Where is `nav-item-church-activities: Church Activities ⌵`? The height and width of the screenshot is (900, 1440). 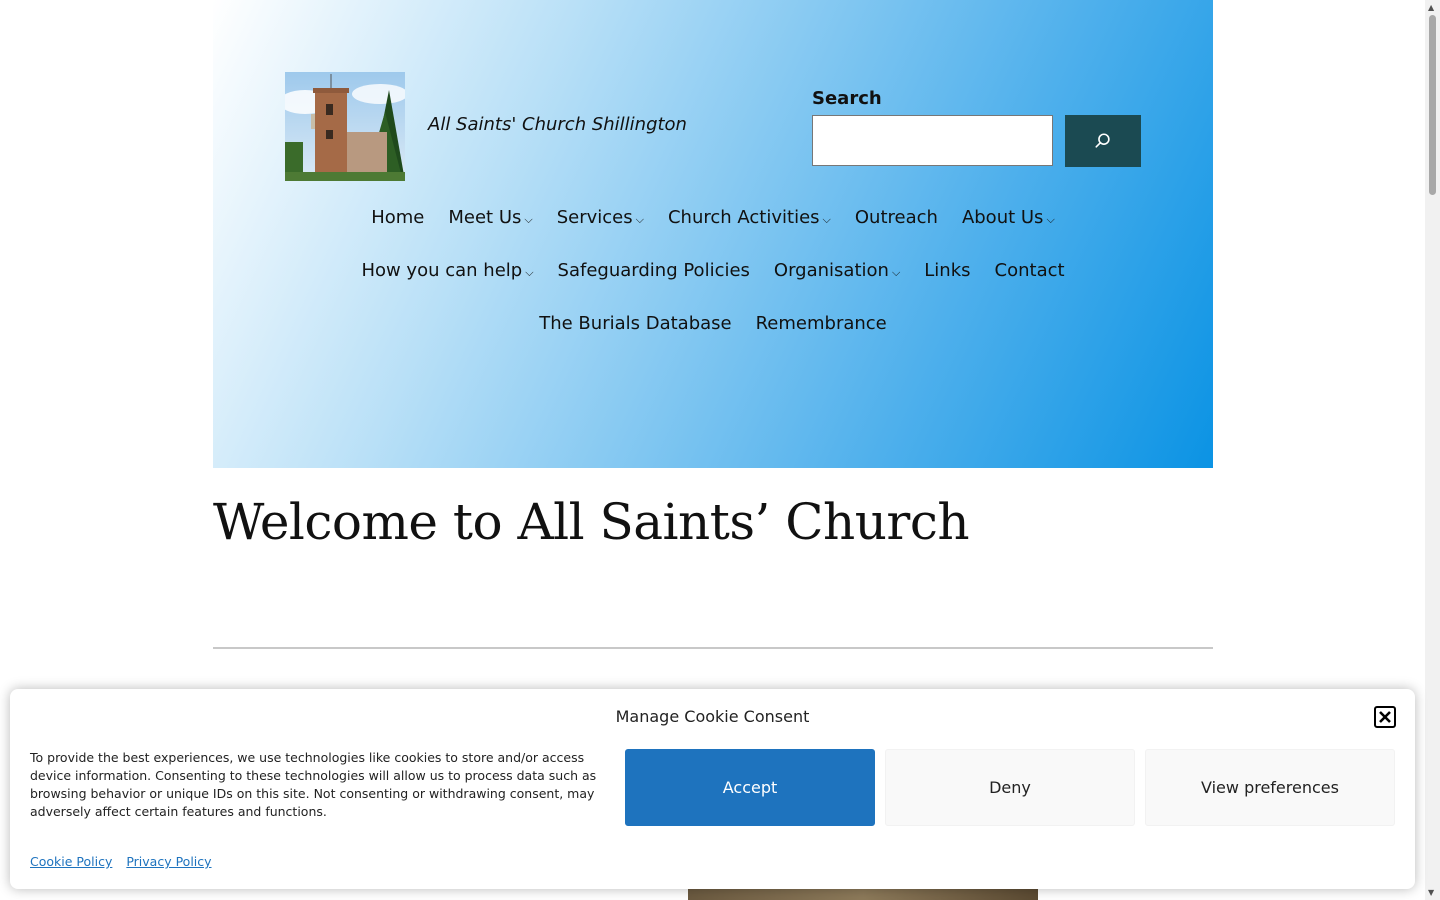 nav-item-church-activities: Church Activities ⌵ is located at coordinates (749, 217).